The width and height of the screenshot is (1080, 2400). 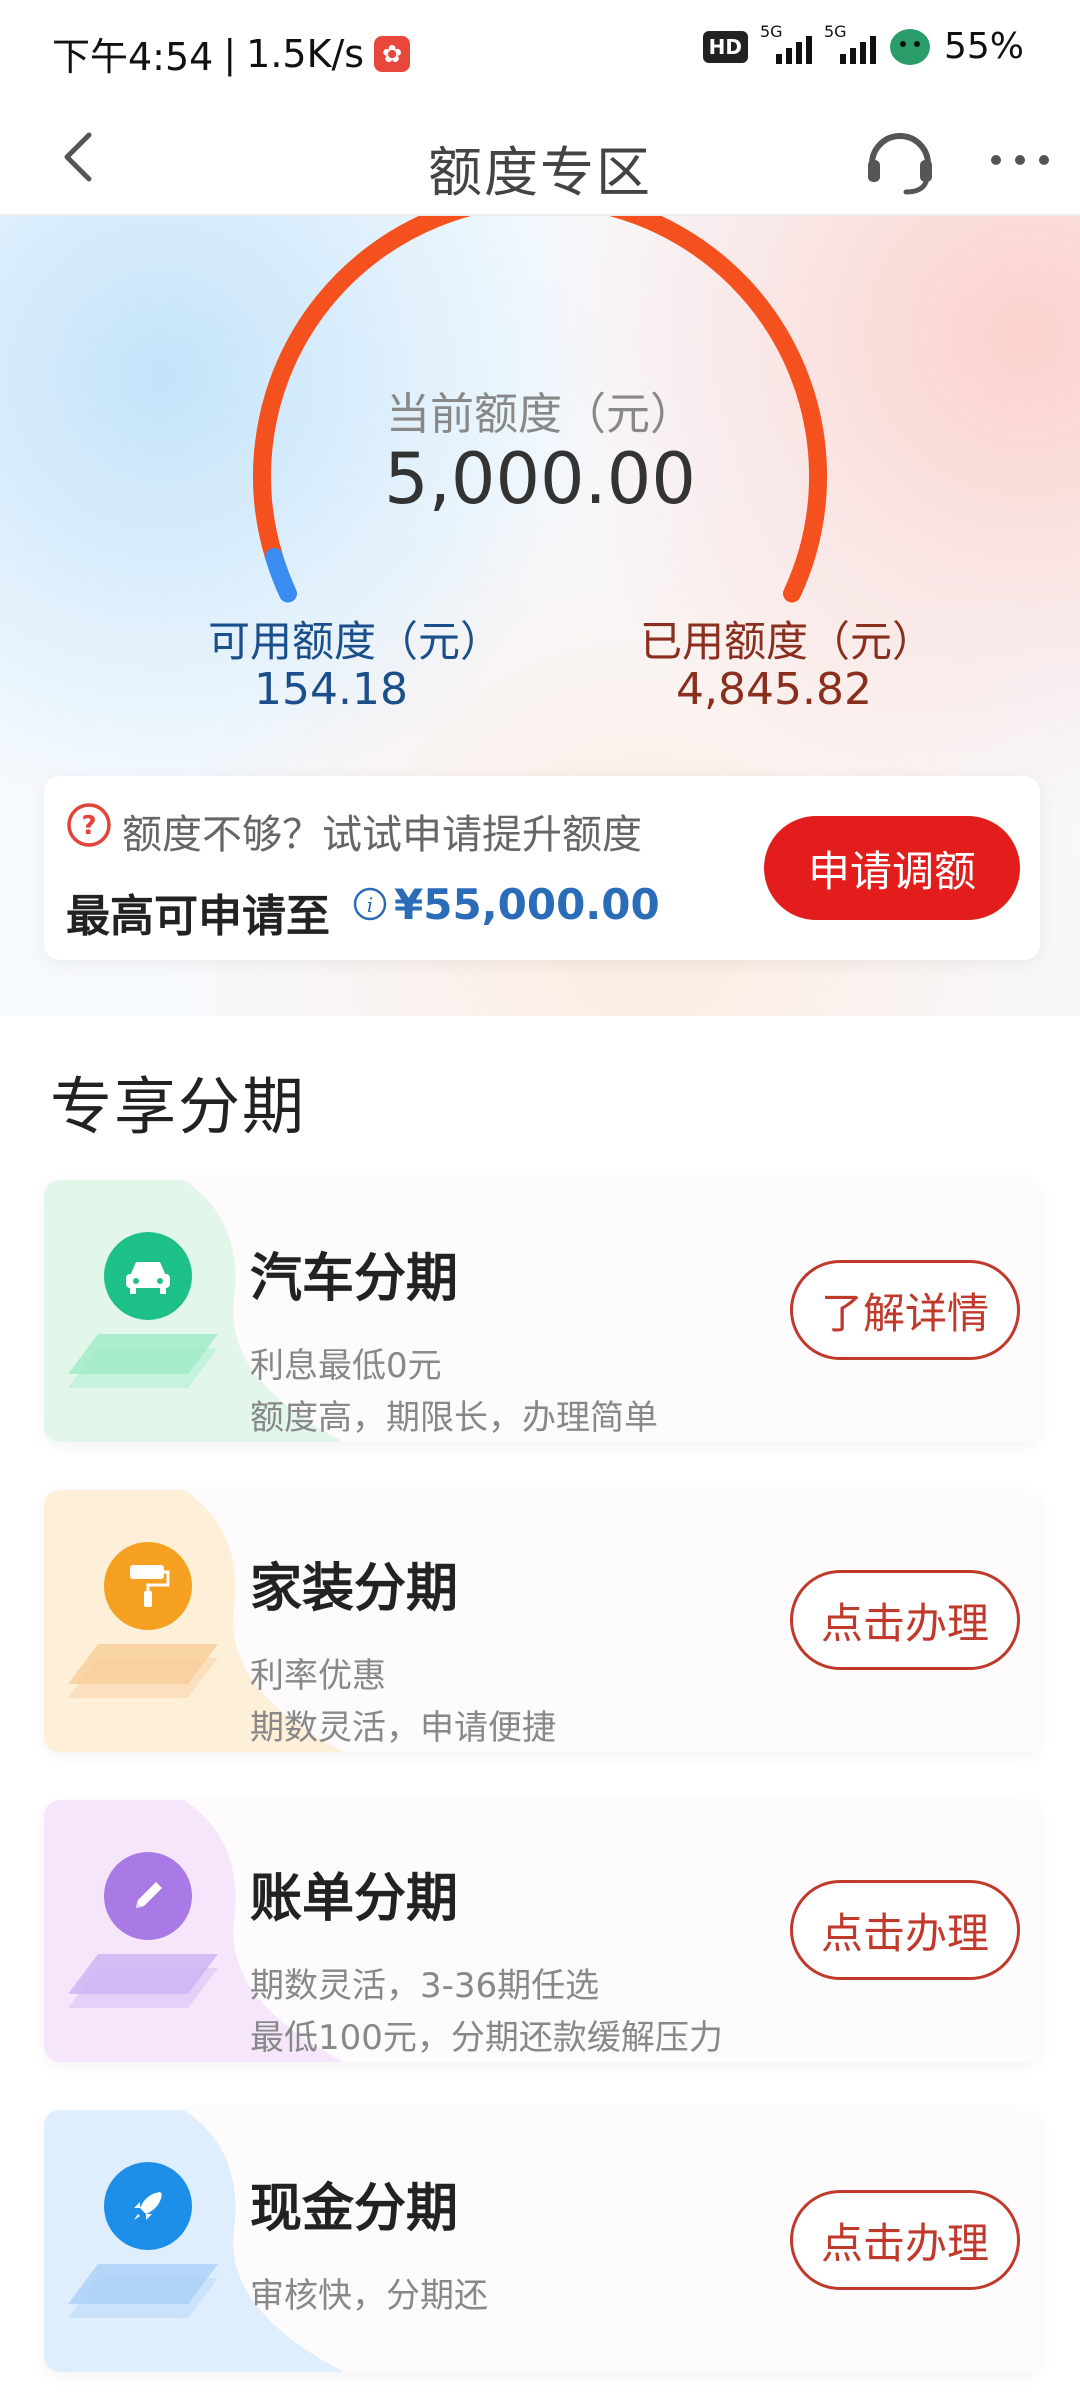 What do you see at coordinates (542, 1931) in the screenshot?
I see `installment-card-bill: 账单分期 期数灵活，3-36期任选 最低100元，分期还款缓解压力 点击办理` at bounding box center [542, 1931].